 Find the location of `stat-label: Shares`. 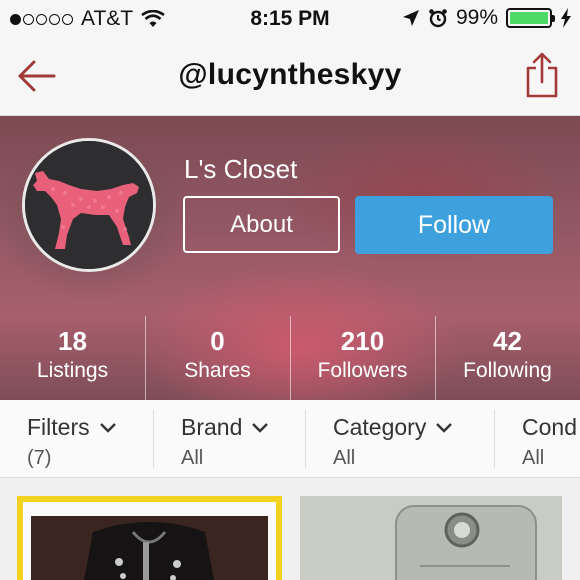

stat-label: Shares is located at coordinates (217, 370).